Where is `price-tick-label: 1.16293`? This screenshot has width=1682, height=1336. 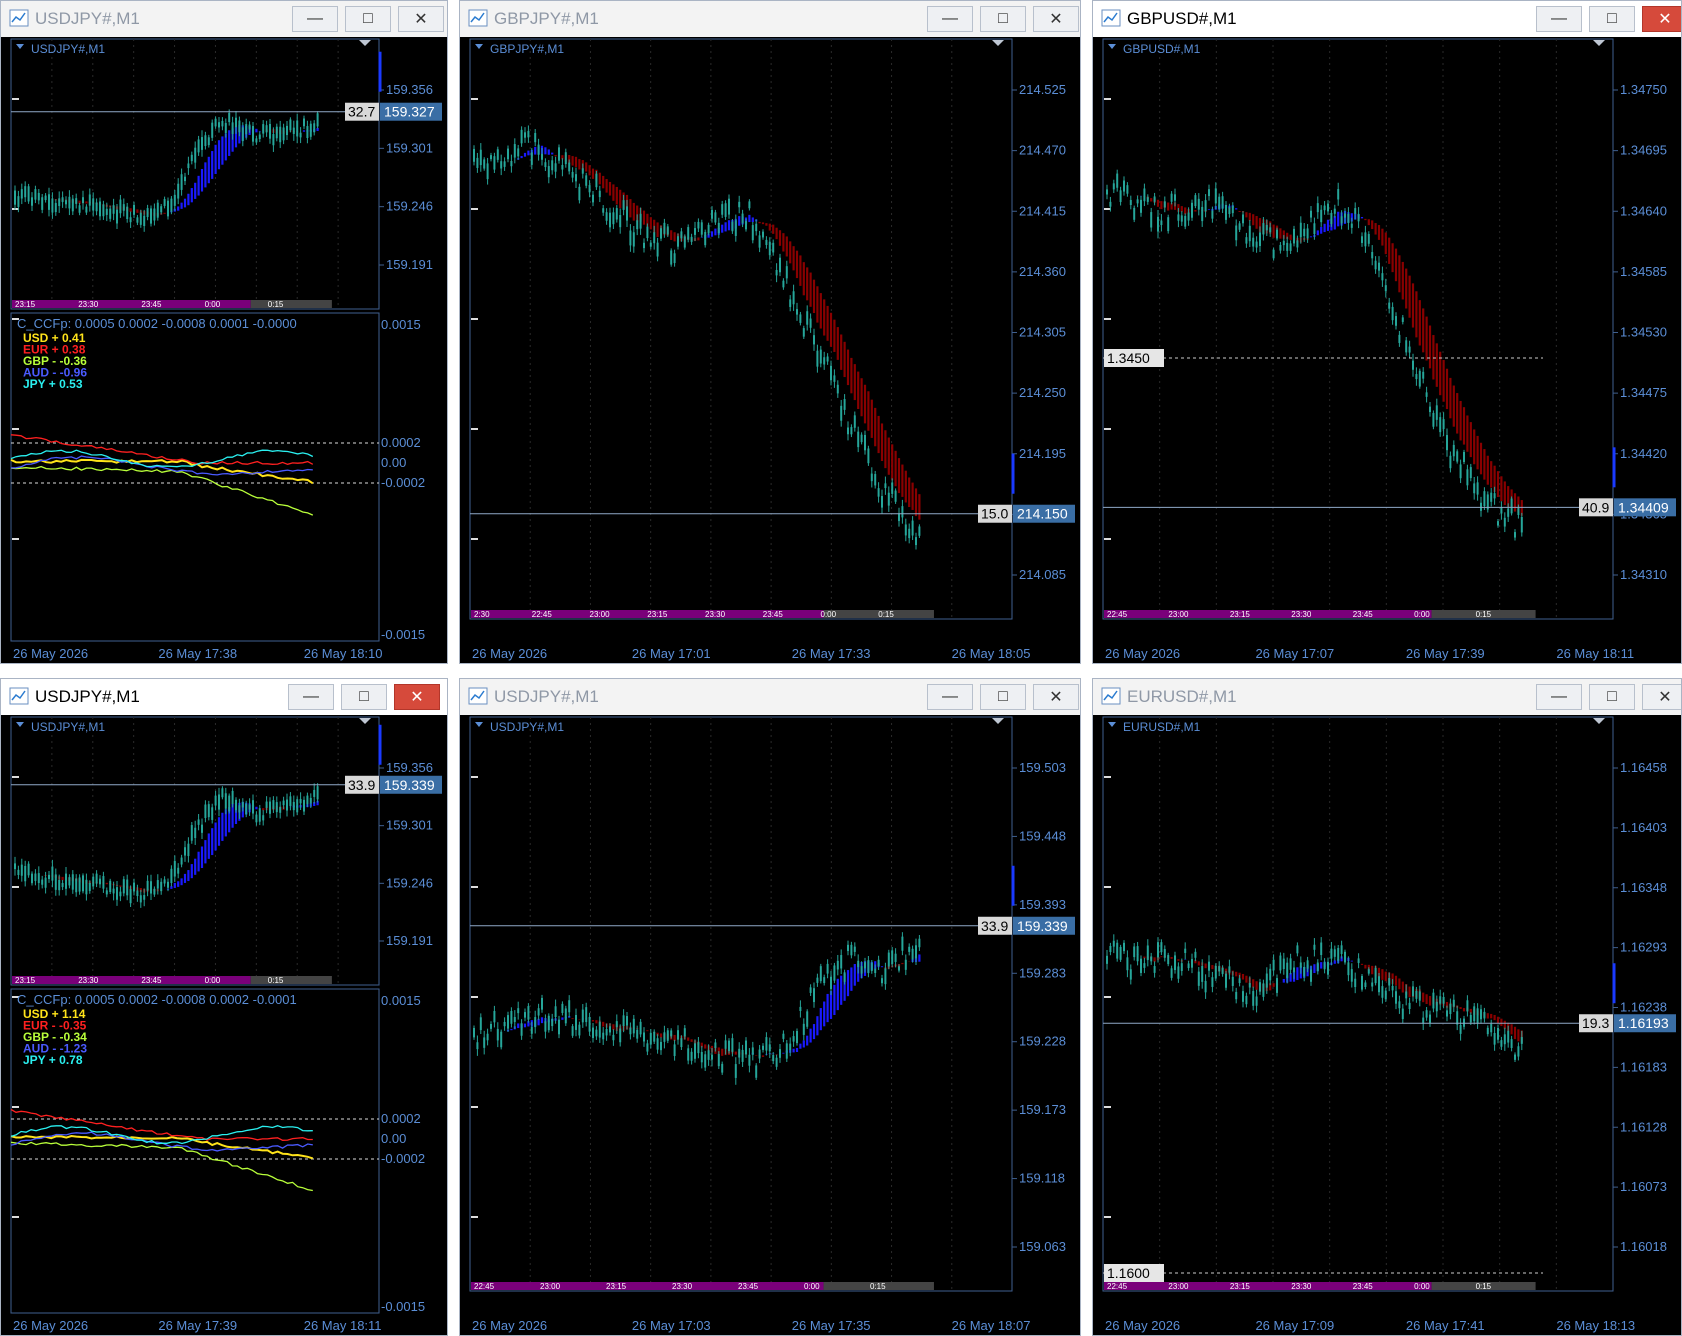
price-tick-label: 1.16293 is located at coordinates (1643, 947).